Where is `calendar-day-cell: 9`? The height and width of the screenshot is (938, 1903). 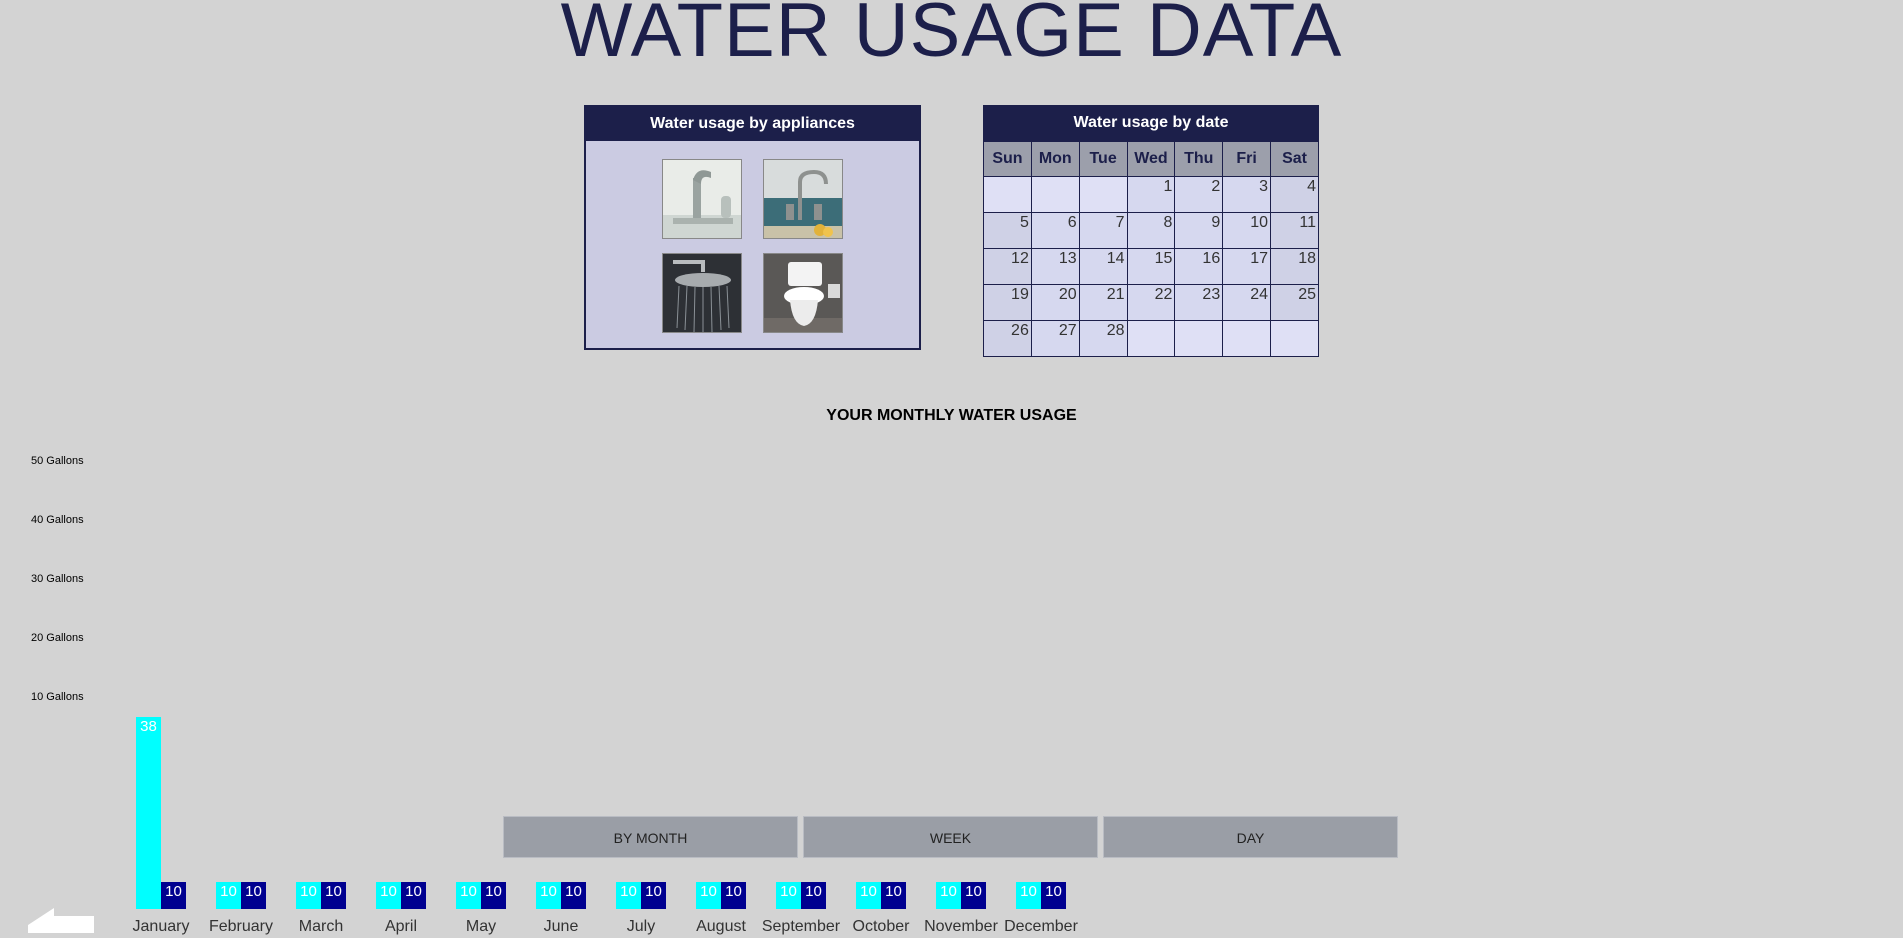
calendar-day-cell: 9 is located at coordinates (1199, 230).